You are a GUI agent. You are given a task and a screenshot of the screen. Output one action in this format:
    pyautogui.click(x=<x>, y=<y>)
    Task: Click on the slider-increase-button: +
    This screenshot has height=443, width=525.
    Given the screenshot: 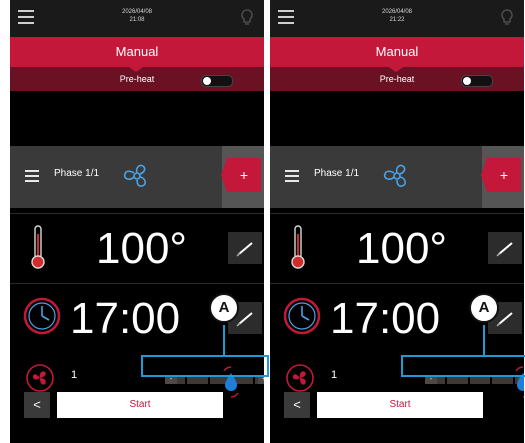 What is the action you would take?
    pyautogui.click(x=261, y=380)
    